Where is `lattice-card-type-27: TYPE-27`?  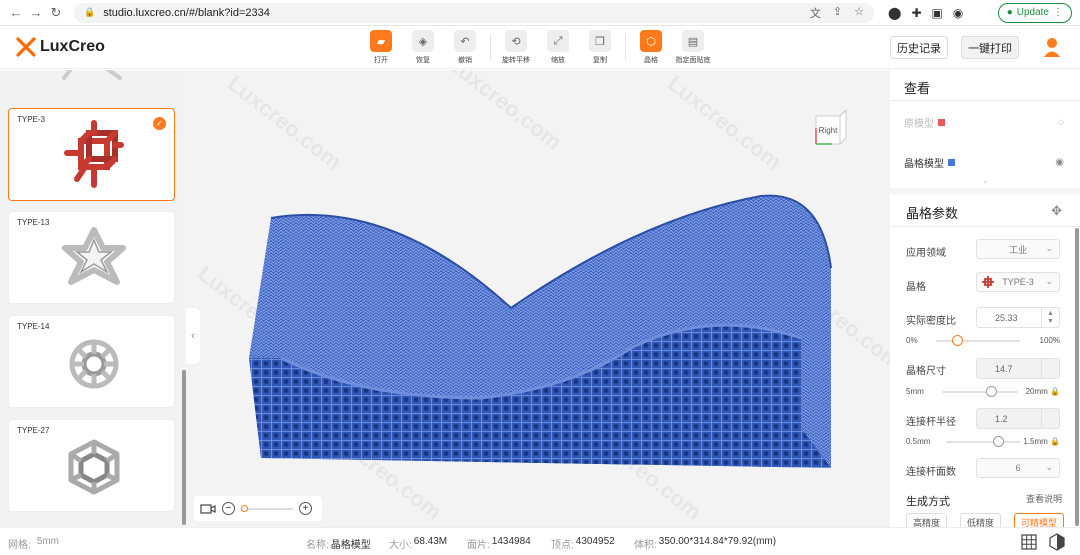 lattice-card-type-27: TYPE-27 is located at coordinates (91, 465).